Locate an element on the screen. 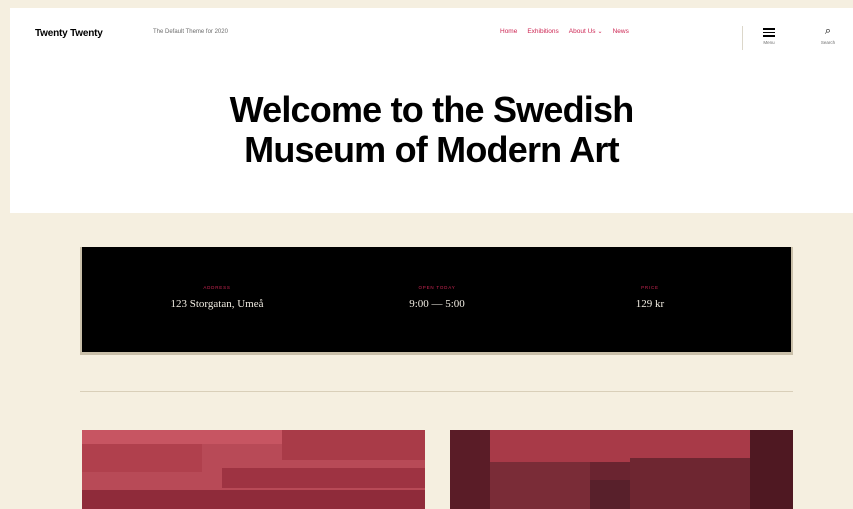 This screenshot has width=853, height=509. info-address: Address 123 Storgatan, Umeå is located at coordinates (217, 297).